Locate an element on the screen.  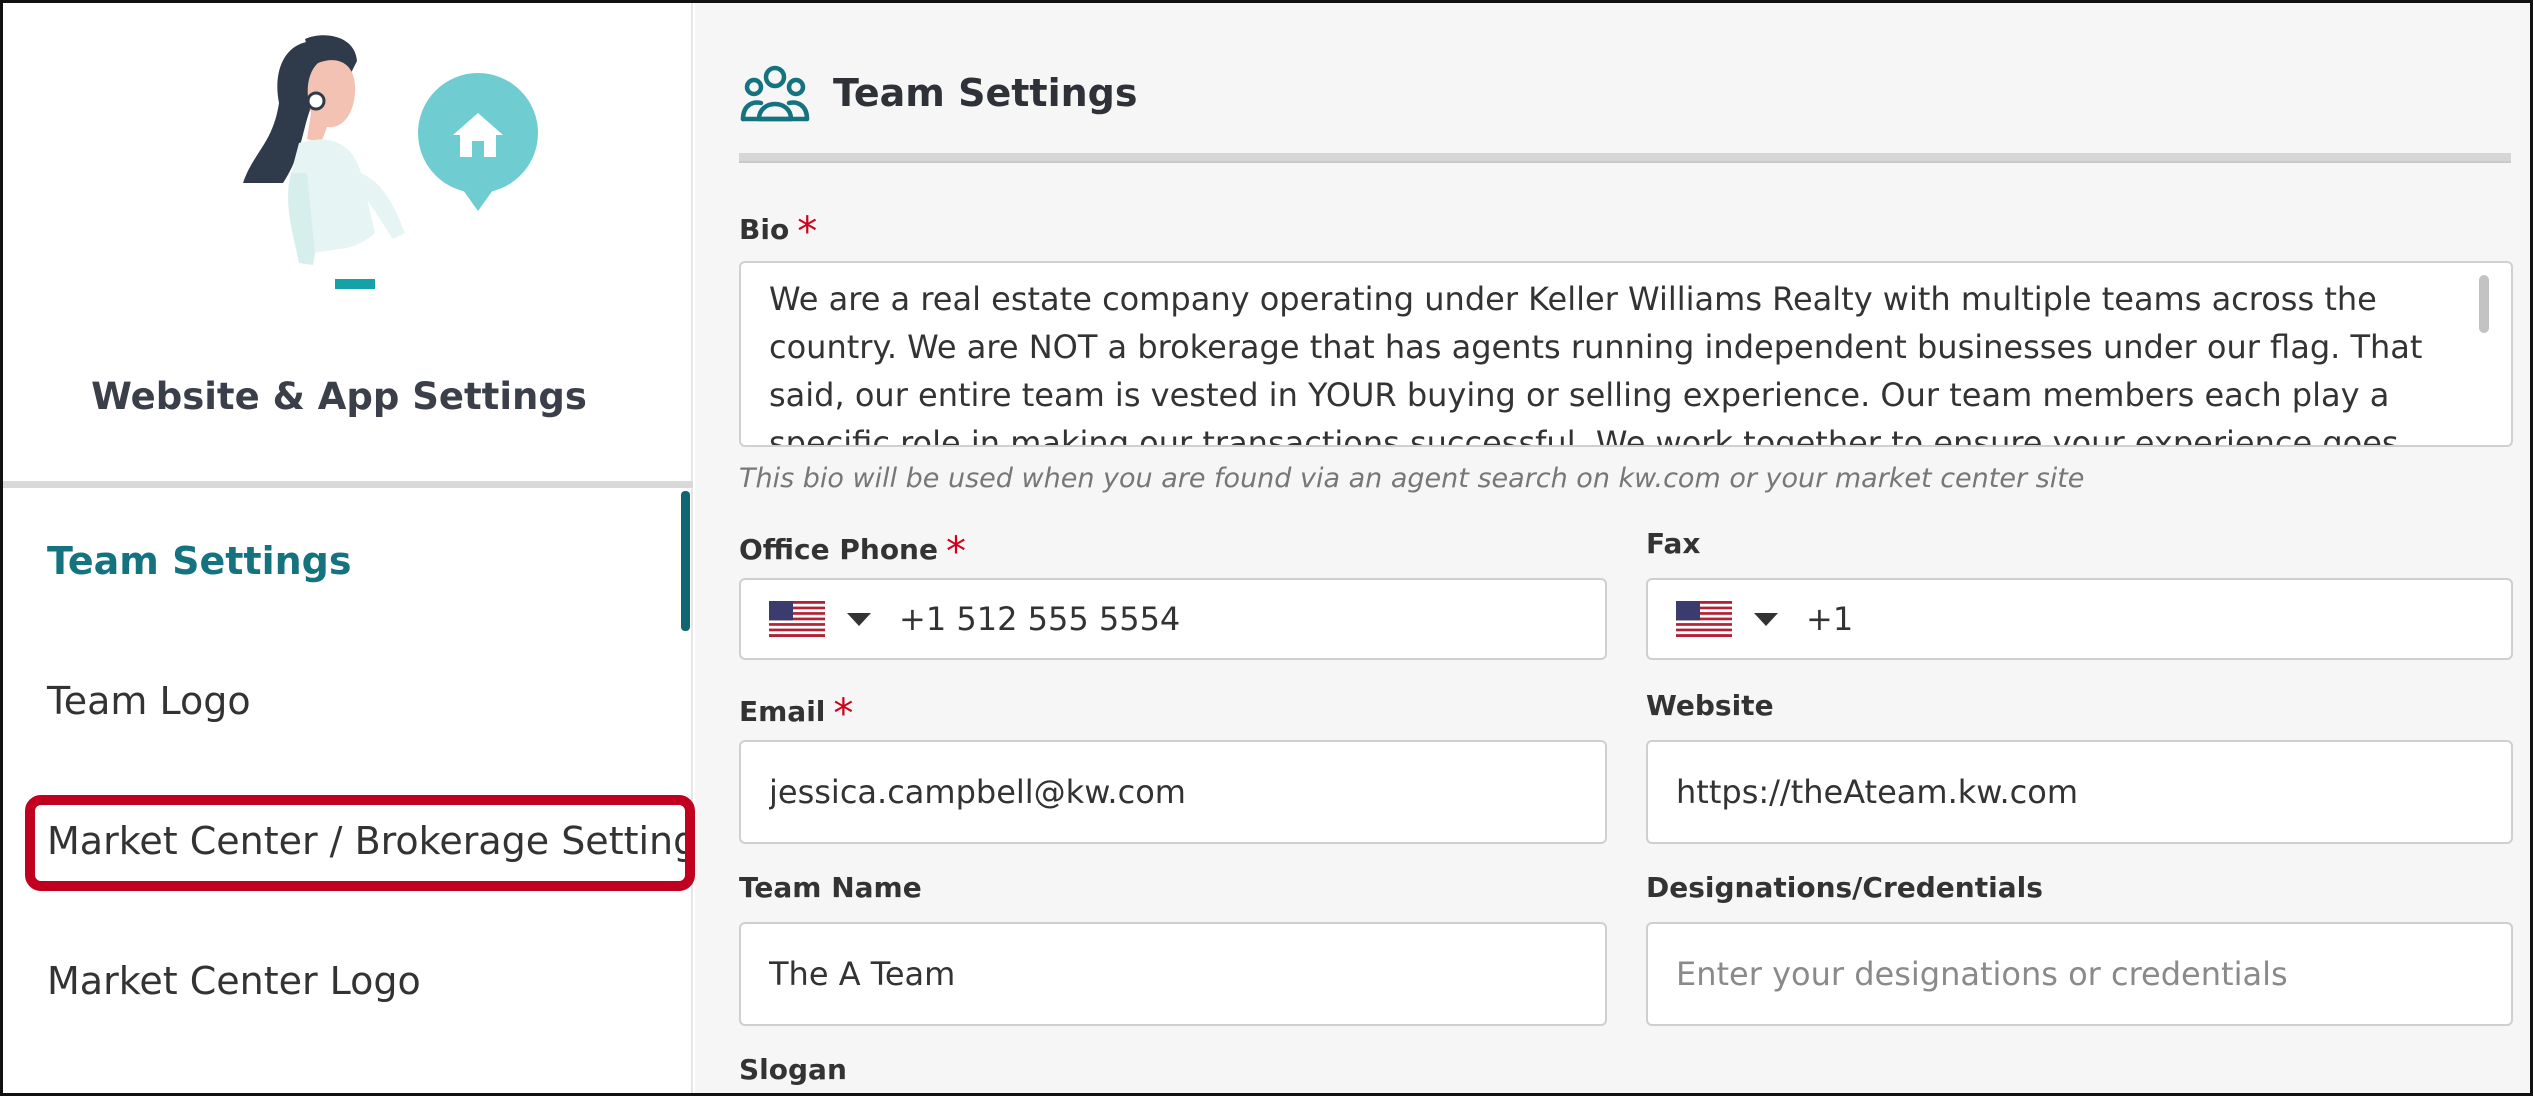
designations-field is located at coordinates (2079, 974).